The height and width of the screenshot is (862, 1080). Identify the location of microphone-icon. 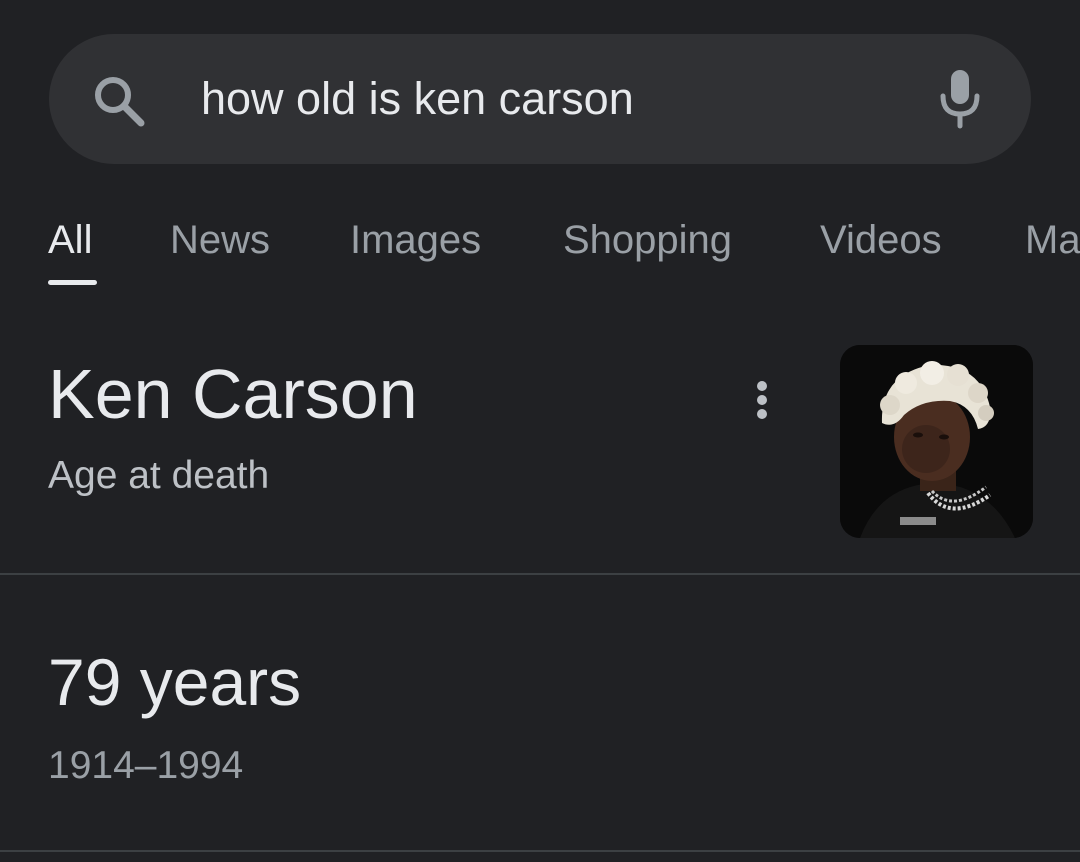
(960, 99).